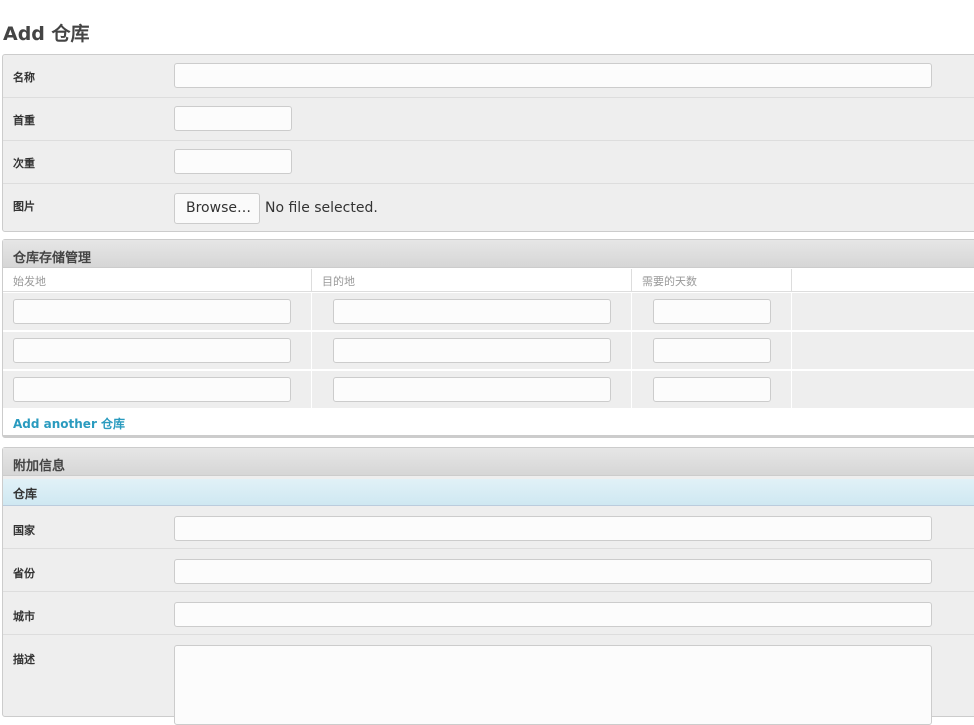 This screenshot has width=974, height=725. Describe the element at coordinates (712, 280) in the screenshot. I see `column-days: 需要的天数` at that location.